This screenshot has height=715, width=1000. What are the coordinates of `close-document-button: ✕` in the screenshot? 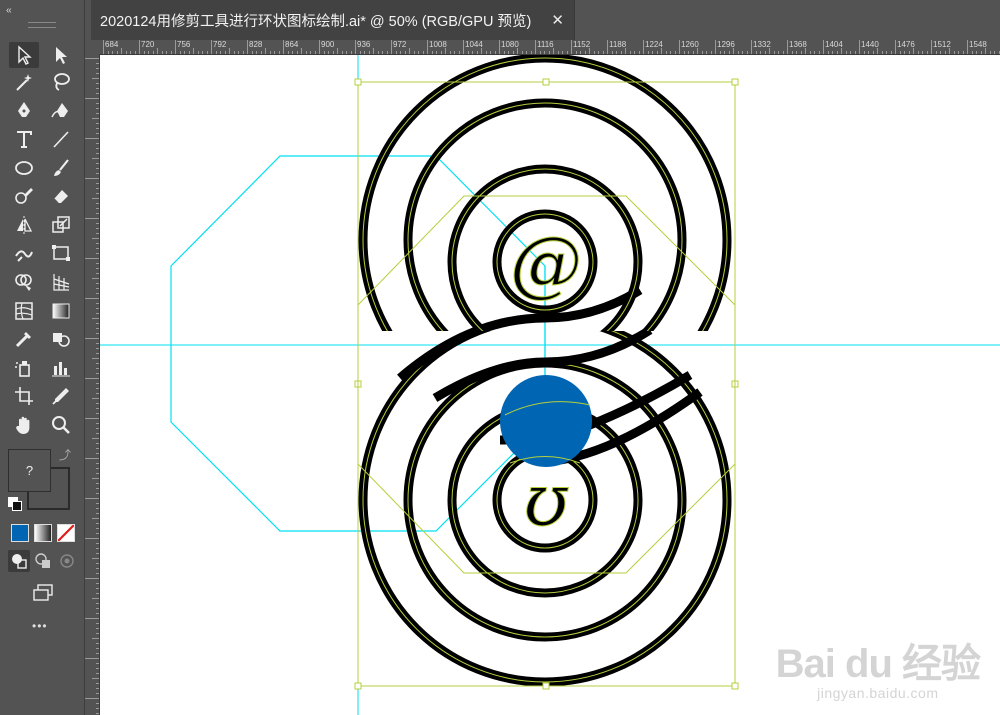 It's located at (557, 20).